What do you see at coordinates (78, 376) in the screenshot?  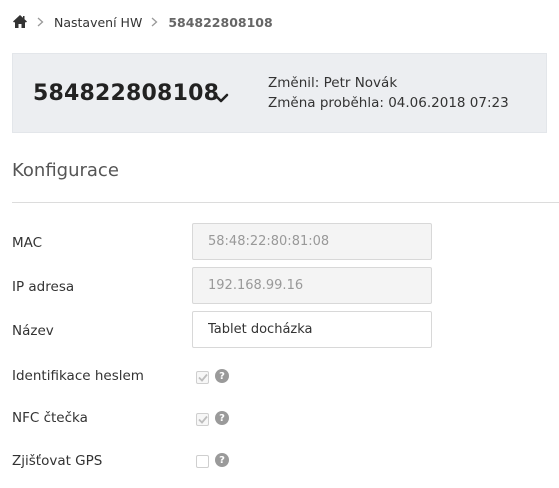 I see `password-ident-label: Identifikace heslem` at bounding box center [78, 376].